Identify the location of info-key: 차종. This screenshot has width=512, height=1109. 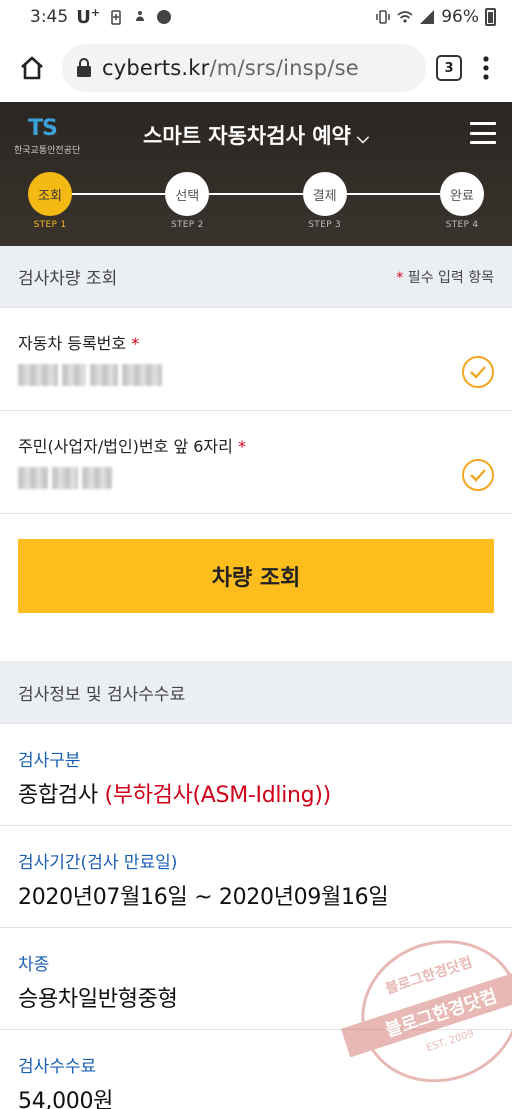
(34, 965).